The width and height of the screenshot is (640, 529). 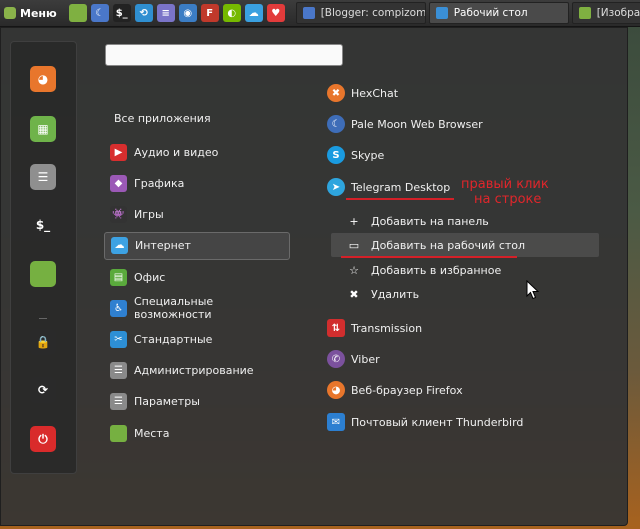 What do you see at coordinates (336, 155) in the screenshot?
I see `app-icon-glyph: S` at bounding box center [336, 155].